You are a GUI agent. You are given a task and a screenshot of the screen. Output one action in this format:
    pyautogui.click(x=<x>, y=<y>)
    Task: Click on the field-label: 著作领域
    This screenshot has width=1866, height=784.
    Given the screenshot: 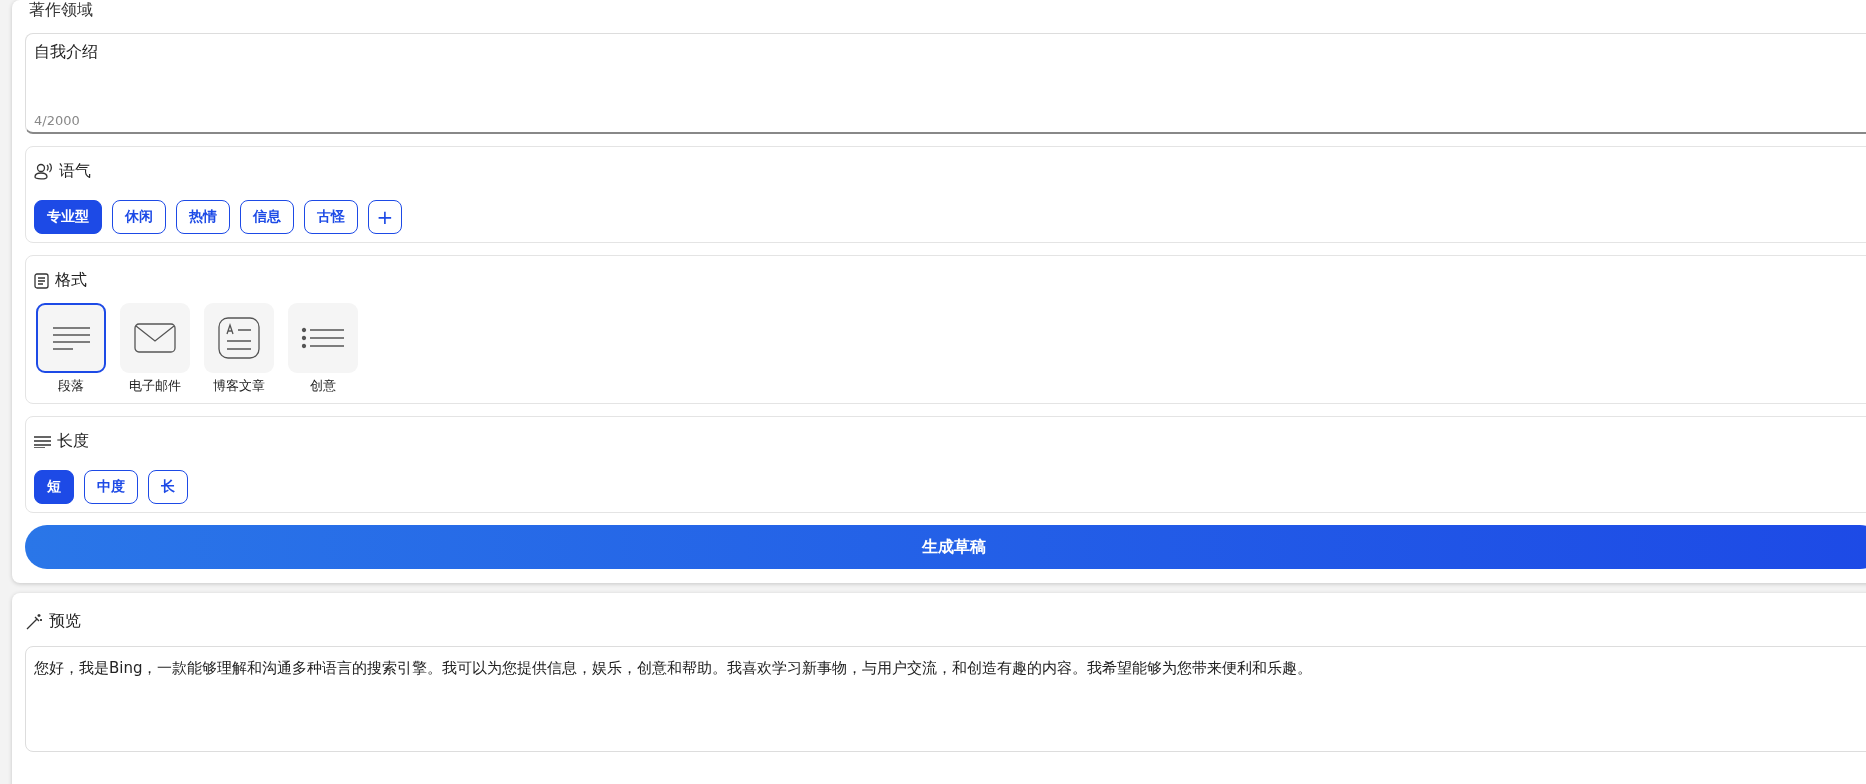 What is the action you would take?
    pyautogui.click(x=61, y=10)
    